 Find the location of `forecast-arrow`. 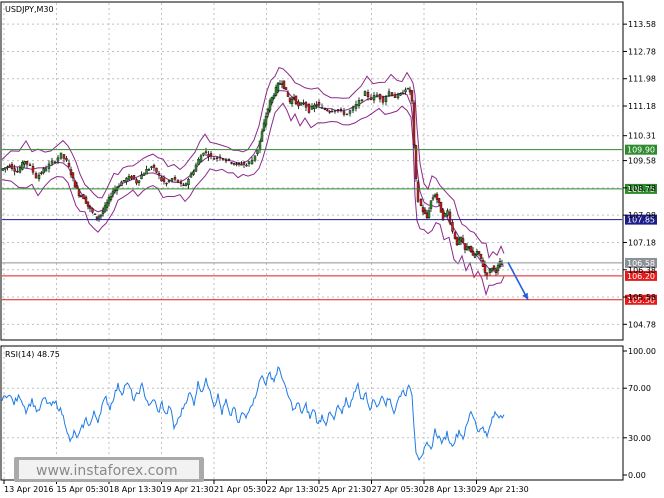

forecast-arrow is located at coordinates (518, 281).